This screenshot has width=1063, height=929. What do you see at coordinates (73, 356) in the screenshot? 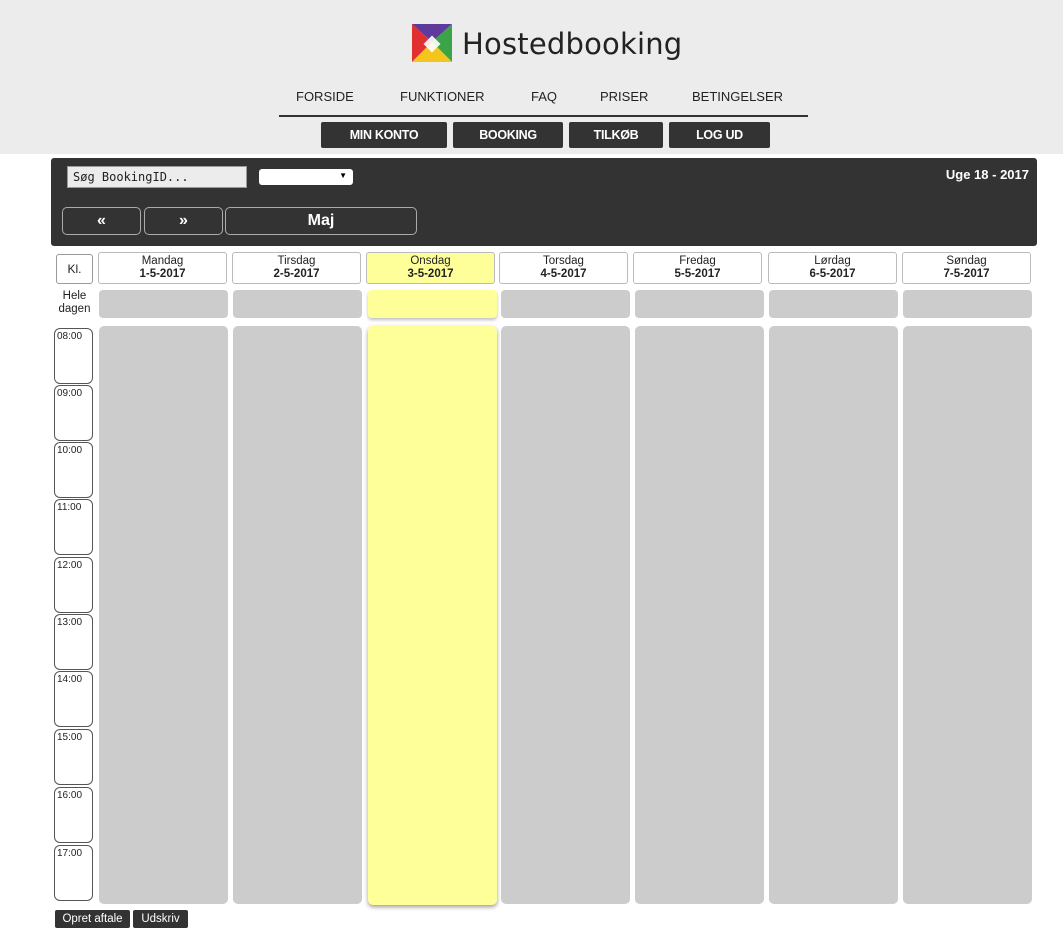
I see `hour-label: 08:00` at bounding box center [73, 356].